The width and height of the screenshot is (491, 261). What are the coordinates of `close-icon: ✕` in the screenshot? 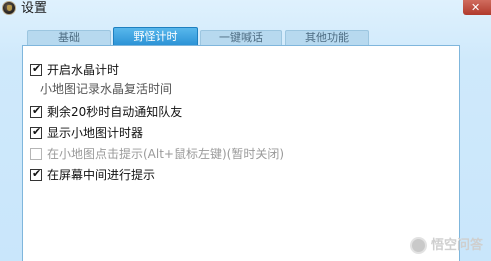 It's located at (476, 7).